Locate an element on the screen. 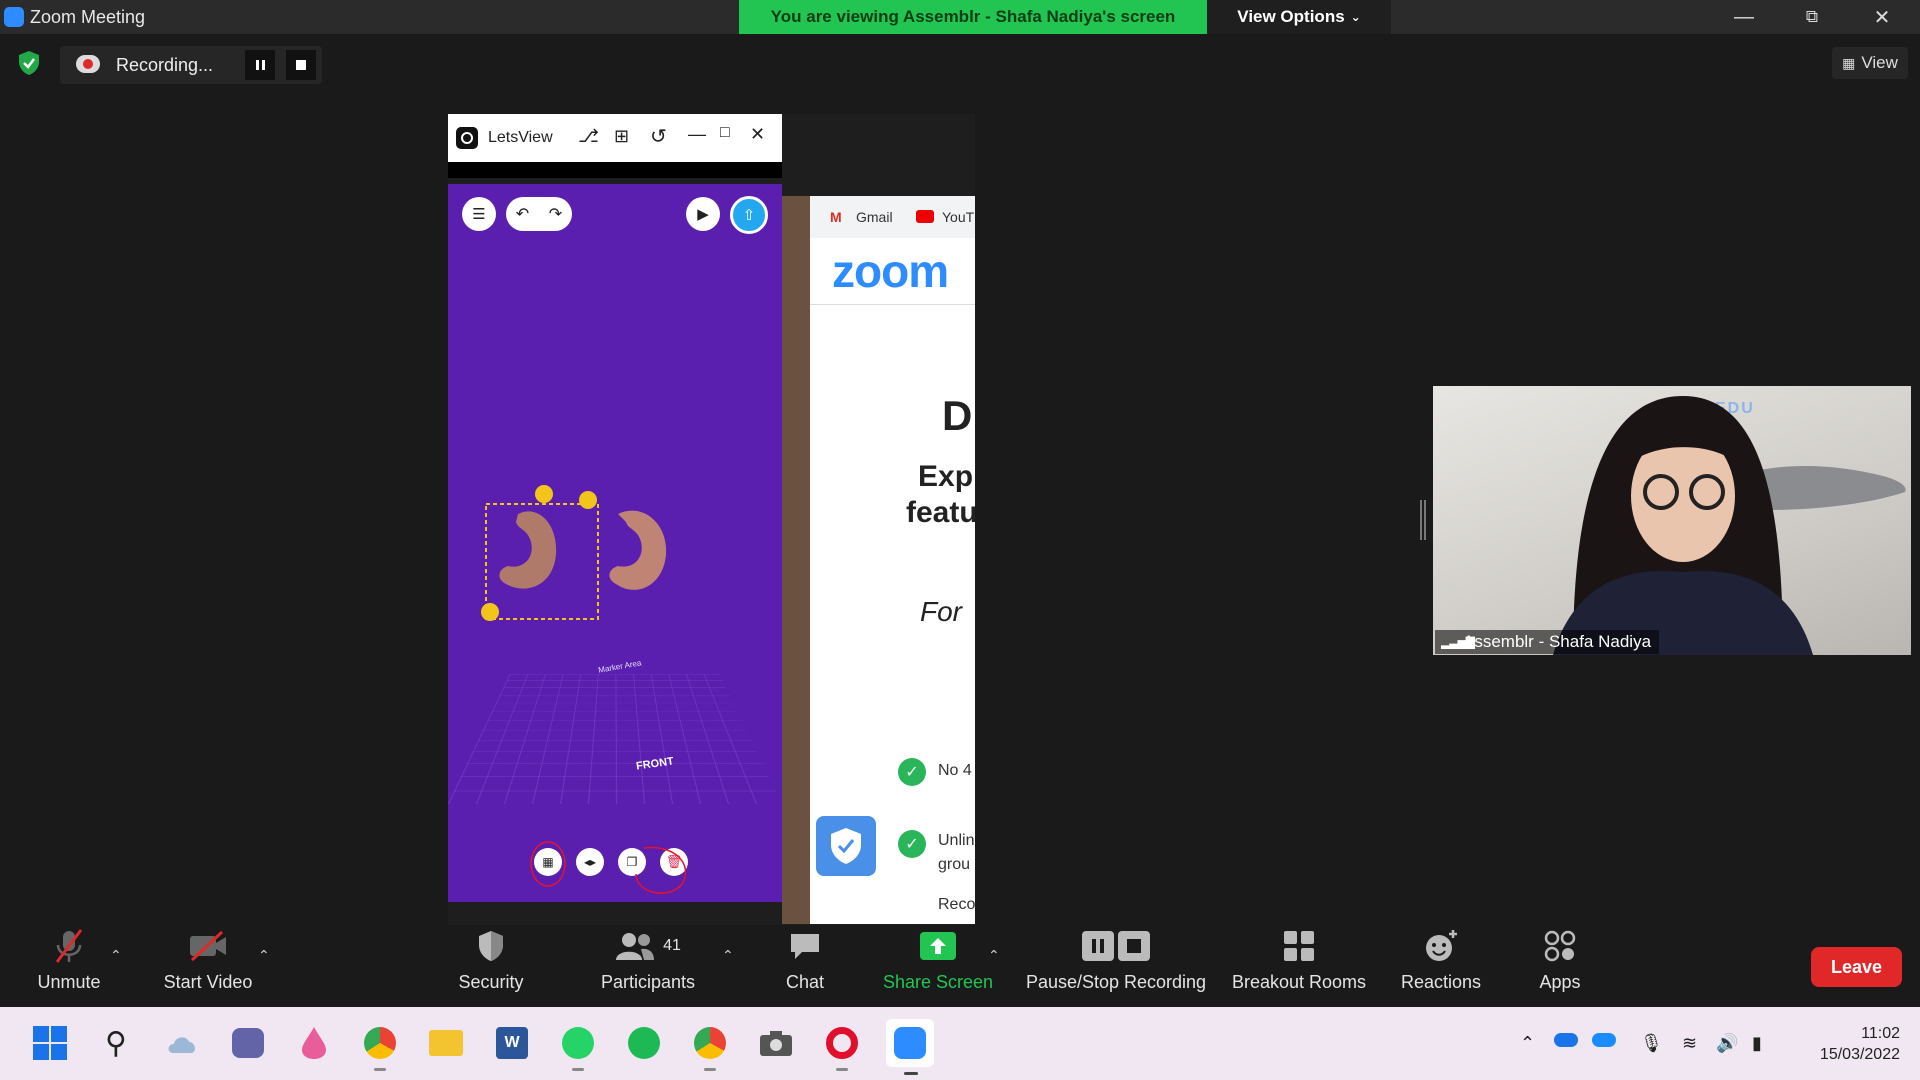 This screenshot has width=1920, height=1080. bookmark-youtube: YouT is located at coordinates (958, 217).